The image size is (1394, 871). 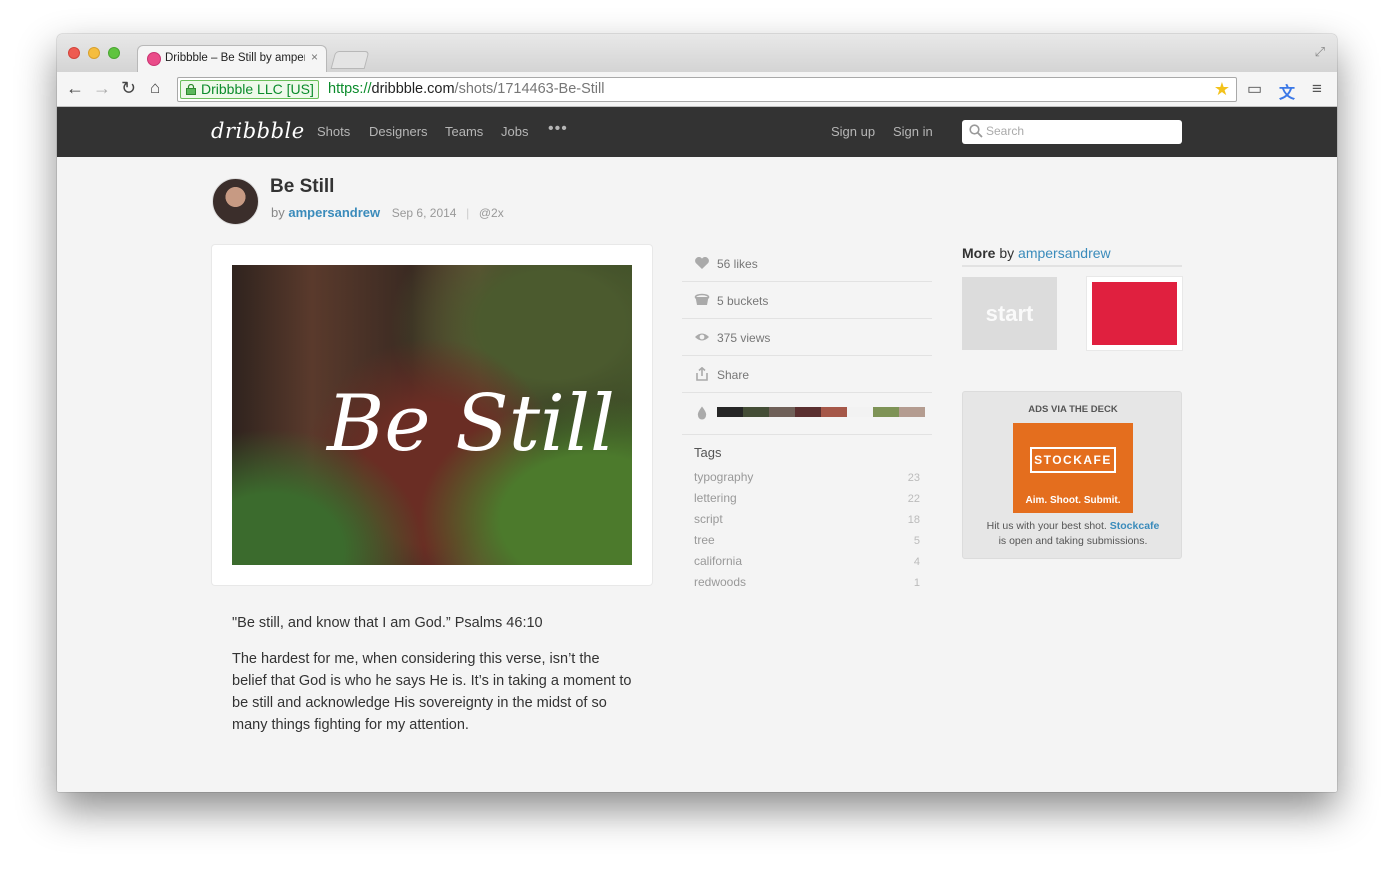 What do you see at coordinates (155, 88) in the screenshot?
I see `home-icon: ⌂` at bounding box center [155, 88].